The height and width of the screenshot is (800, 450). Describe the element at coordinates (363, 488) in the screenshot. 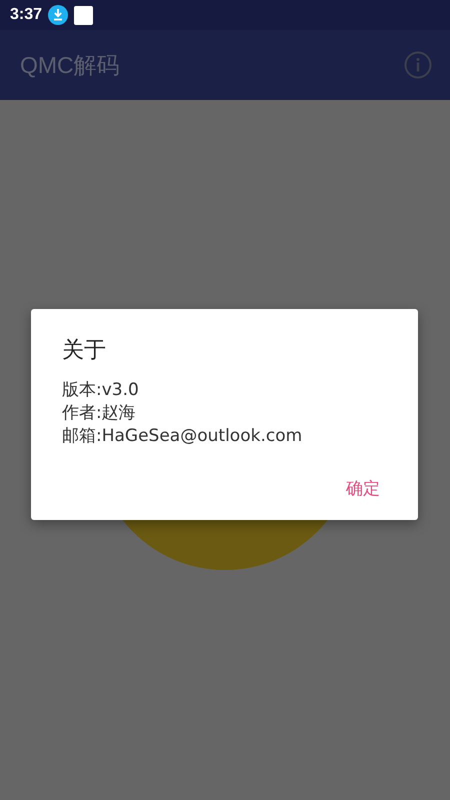

I see `ok-button: 确定` at that location.